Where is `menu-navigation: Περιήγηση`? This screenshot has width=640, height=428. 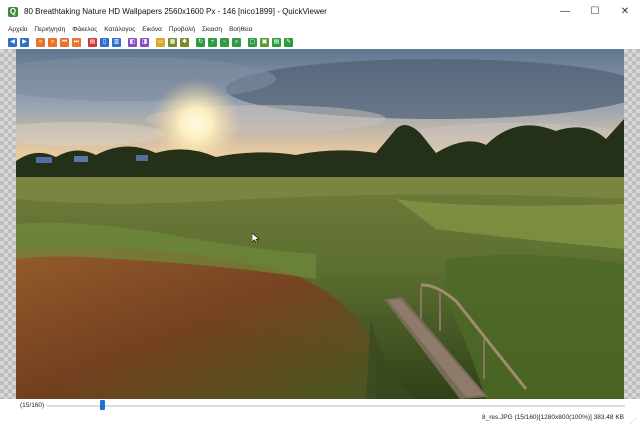 menu-navigation: Περιήγηση is located at coordinates (49, 29).